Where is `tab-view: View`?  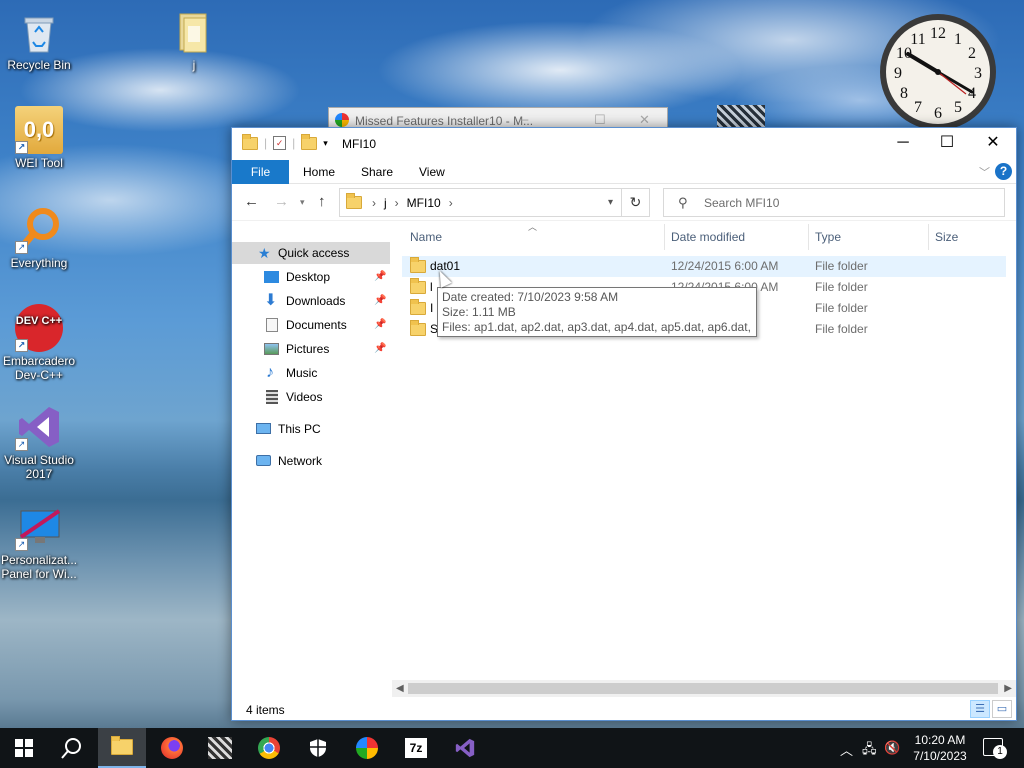 tab-view: View is located at coordinates (432, 172).